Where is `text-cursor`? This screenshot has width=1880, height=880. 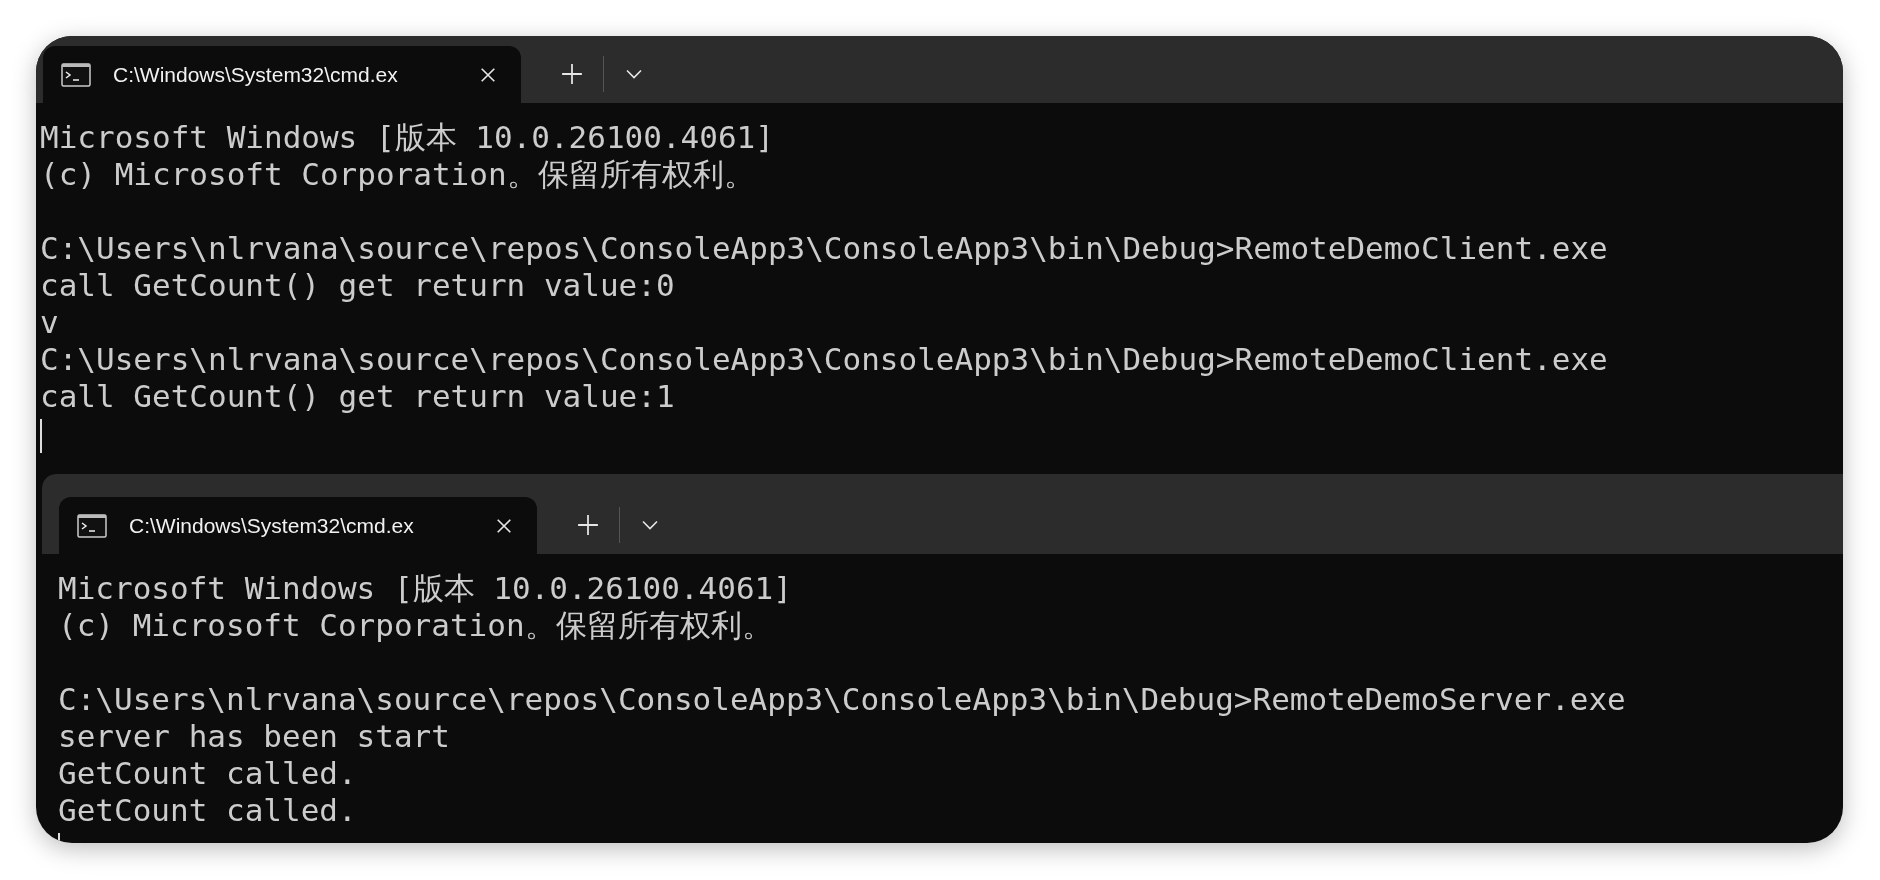 text-cursor is located at coordinates (41, 435).